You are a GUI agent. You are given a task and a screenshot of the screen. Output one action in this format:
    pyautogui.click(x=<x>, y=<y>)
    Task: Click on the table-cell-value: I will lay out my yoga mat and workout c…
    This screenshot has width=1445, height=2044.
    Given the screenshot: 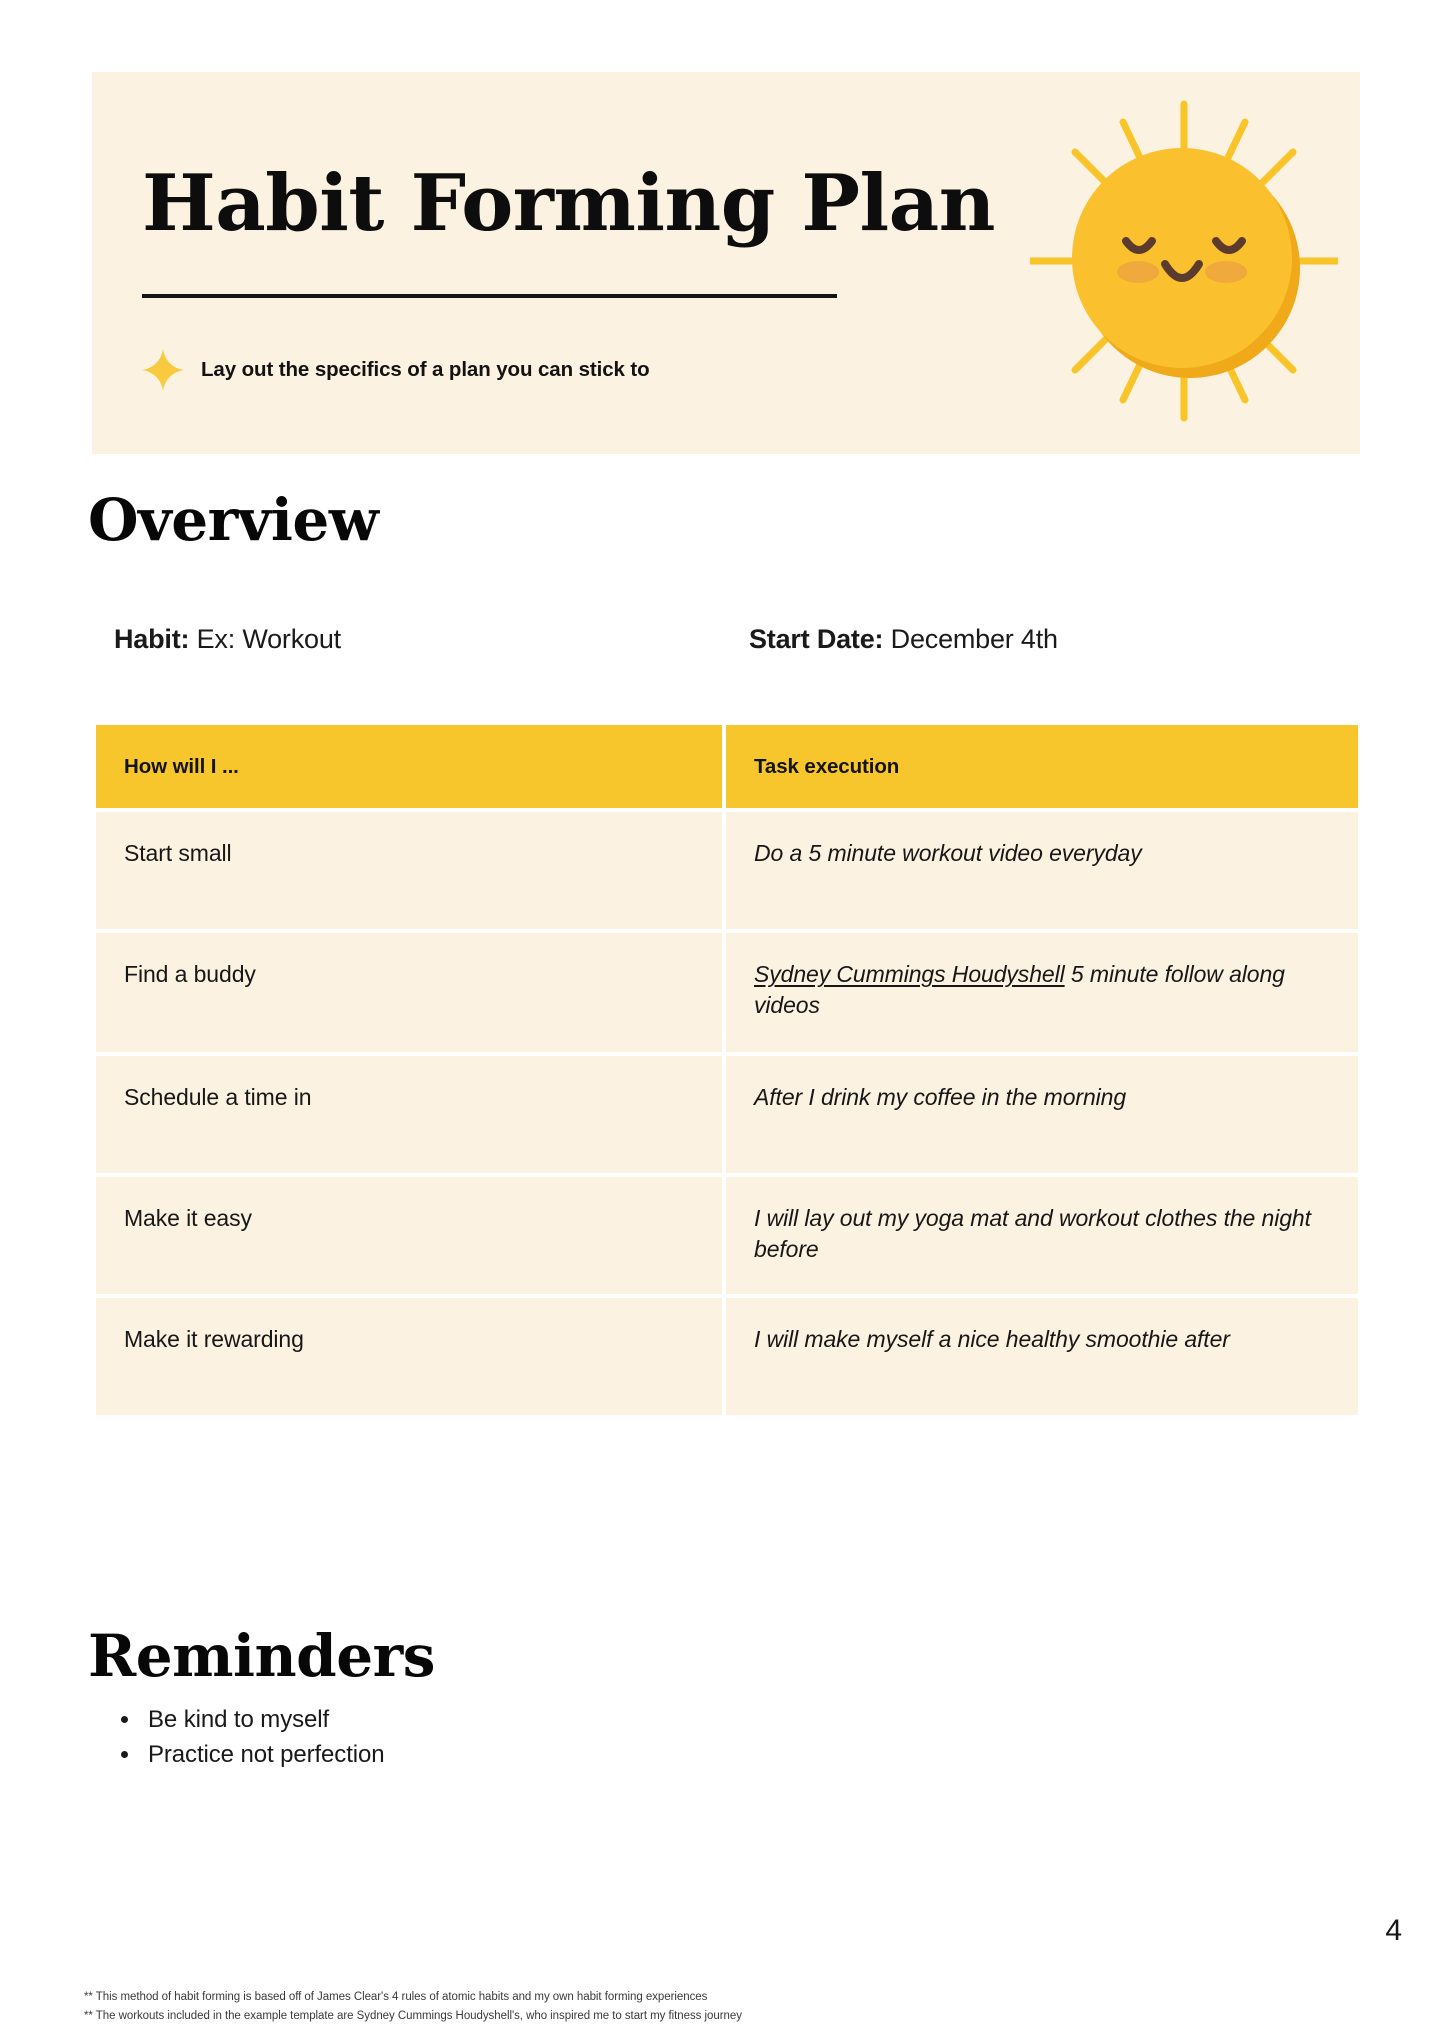 What is the action you would take?
    pyautogui.click(x=1042, y=1235)
    